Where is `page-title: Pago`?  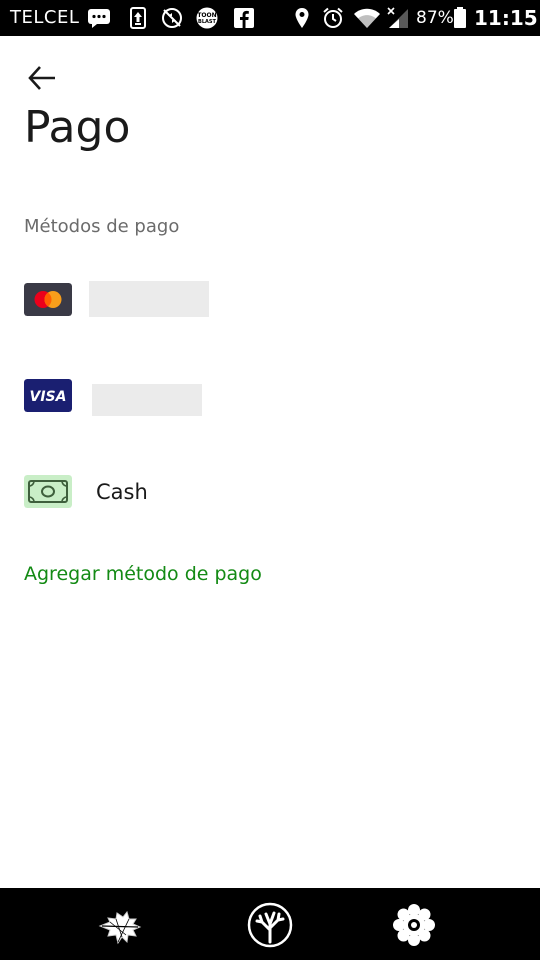 page-title: Pago is located at coordinates (77, 127).